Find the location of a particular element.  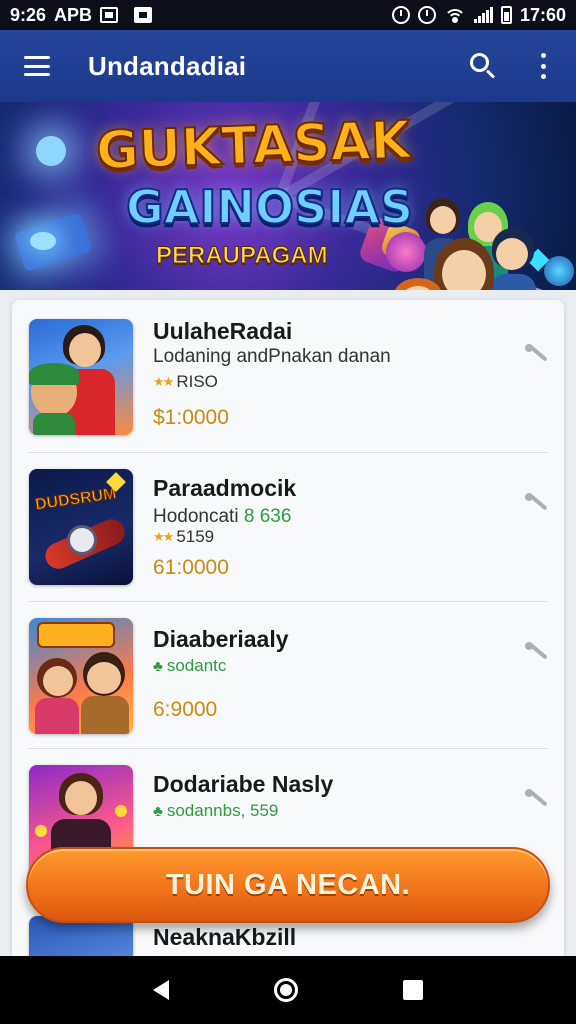

search-icon is located at coordinates (483, 66).